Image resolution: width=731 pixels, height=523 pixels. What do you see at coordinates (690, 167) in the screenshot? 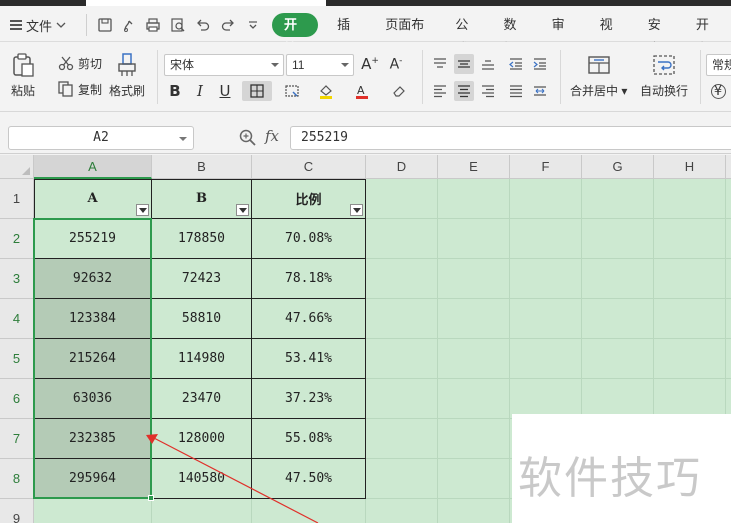
I see `column-header-h: H` at bounding box center [690, 167].